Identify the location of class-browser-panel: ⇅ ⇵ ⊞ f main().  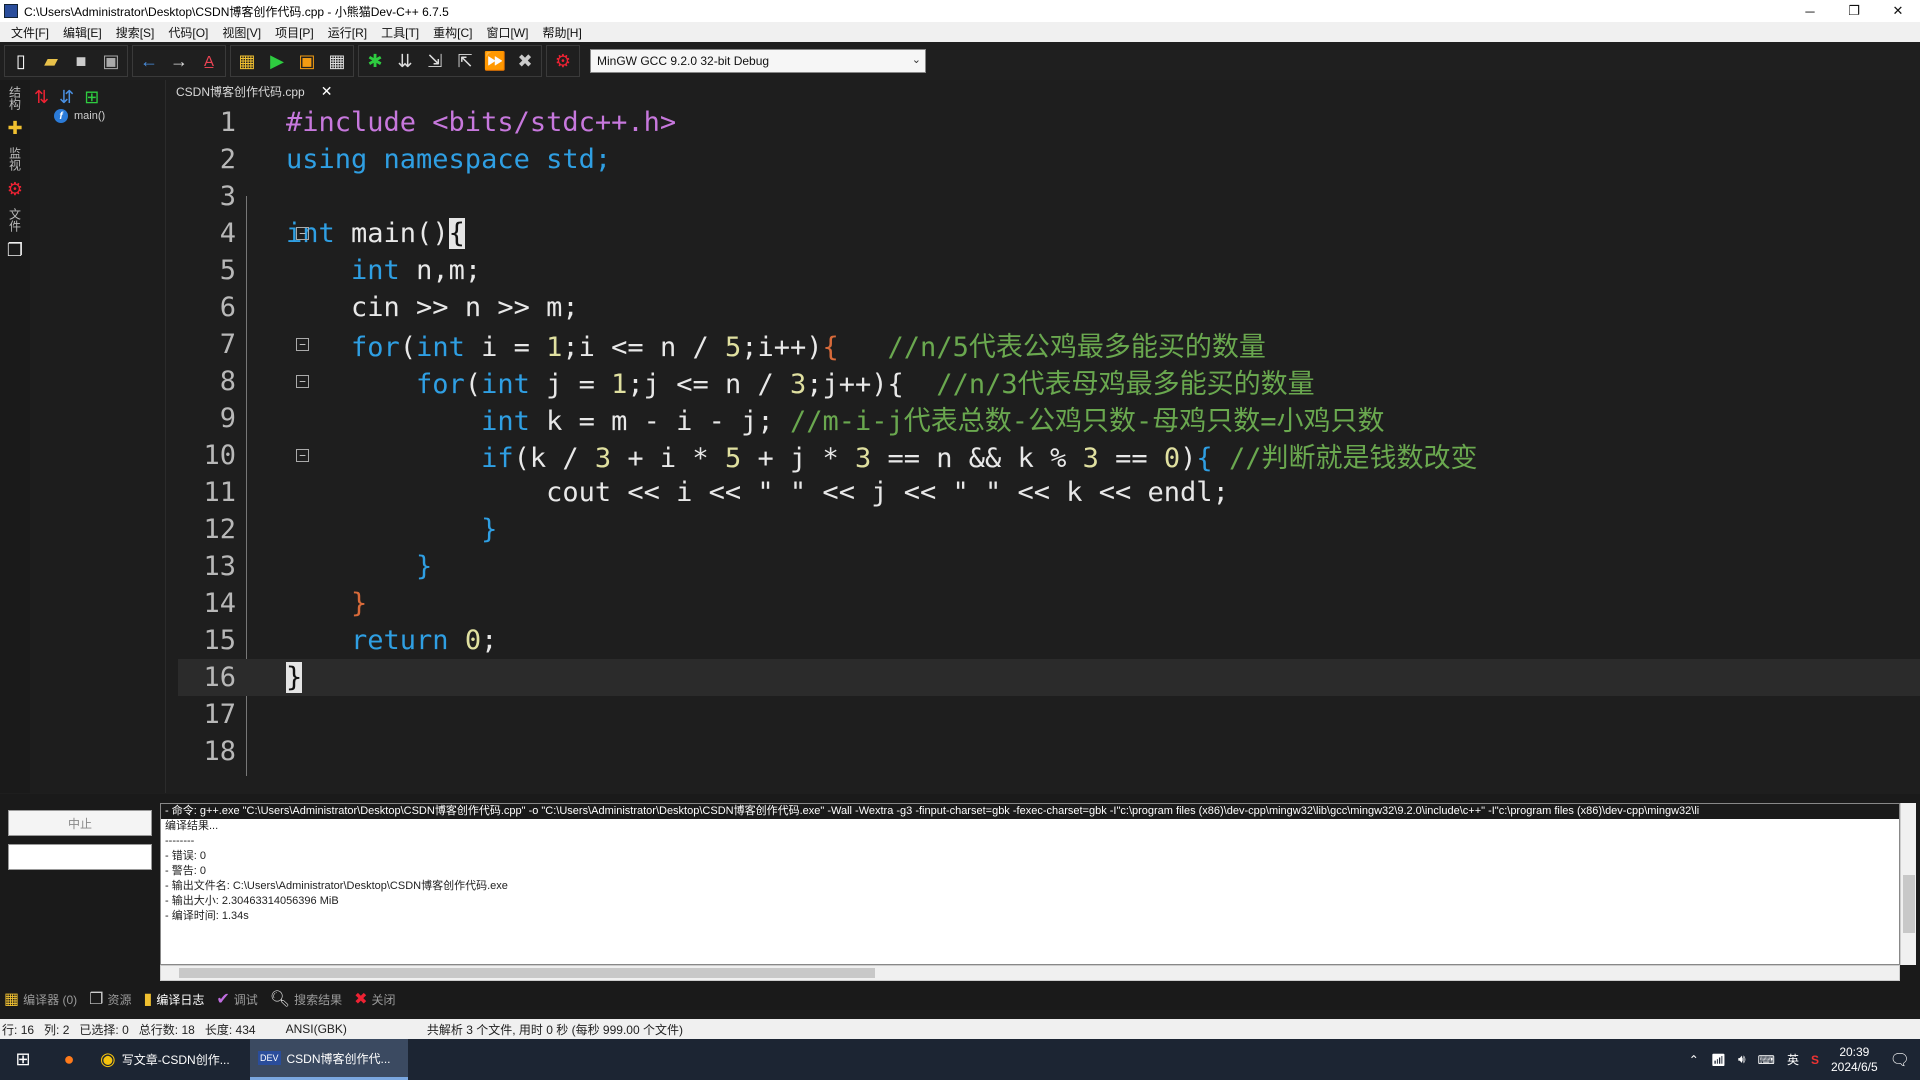
(98, 436).